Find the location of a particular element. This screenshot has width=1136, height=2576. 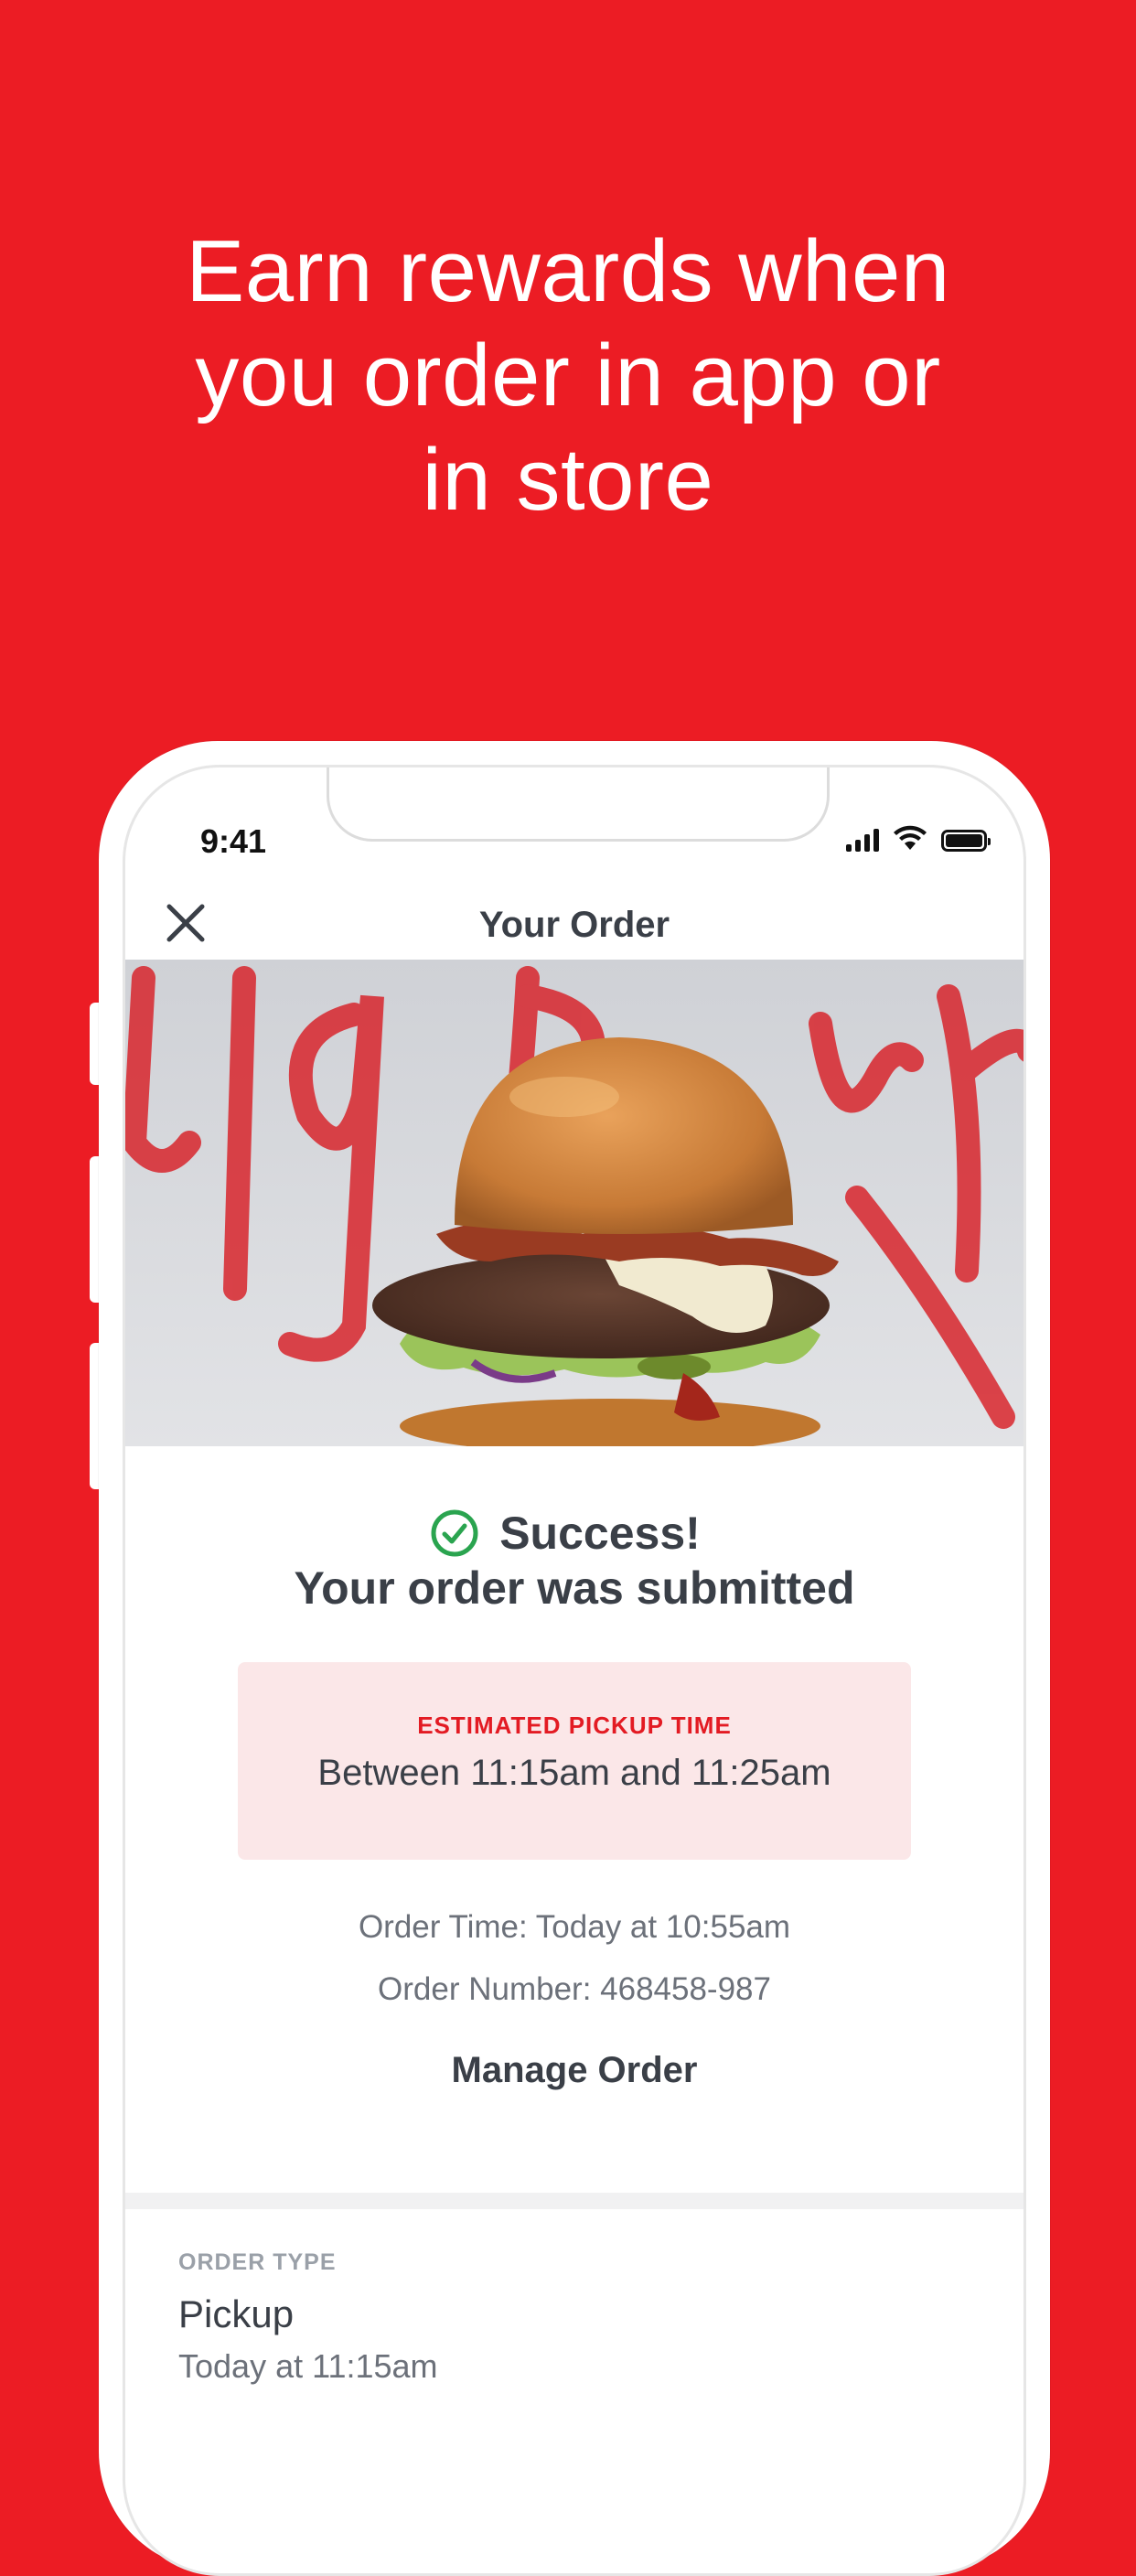

manage-order-button: Manage Order is located at coordinates (574, 2071).